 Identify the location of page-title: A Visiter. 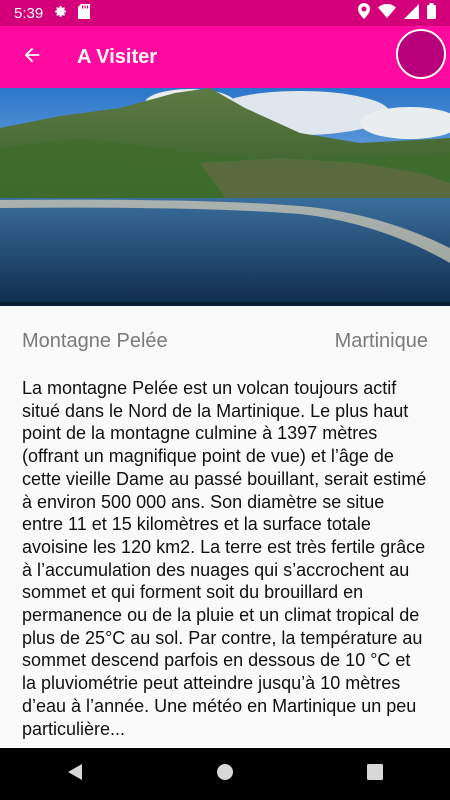
(117, 56).